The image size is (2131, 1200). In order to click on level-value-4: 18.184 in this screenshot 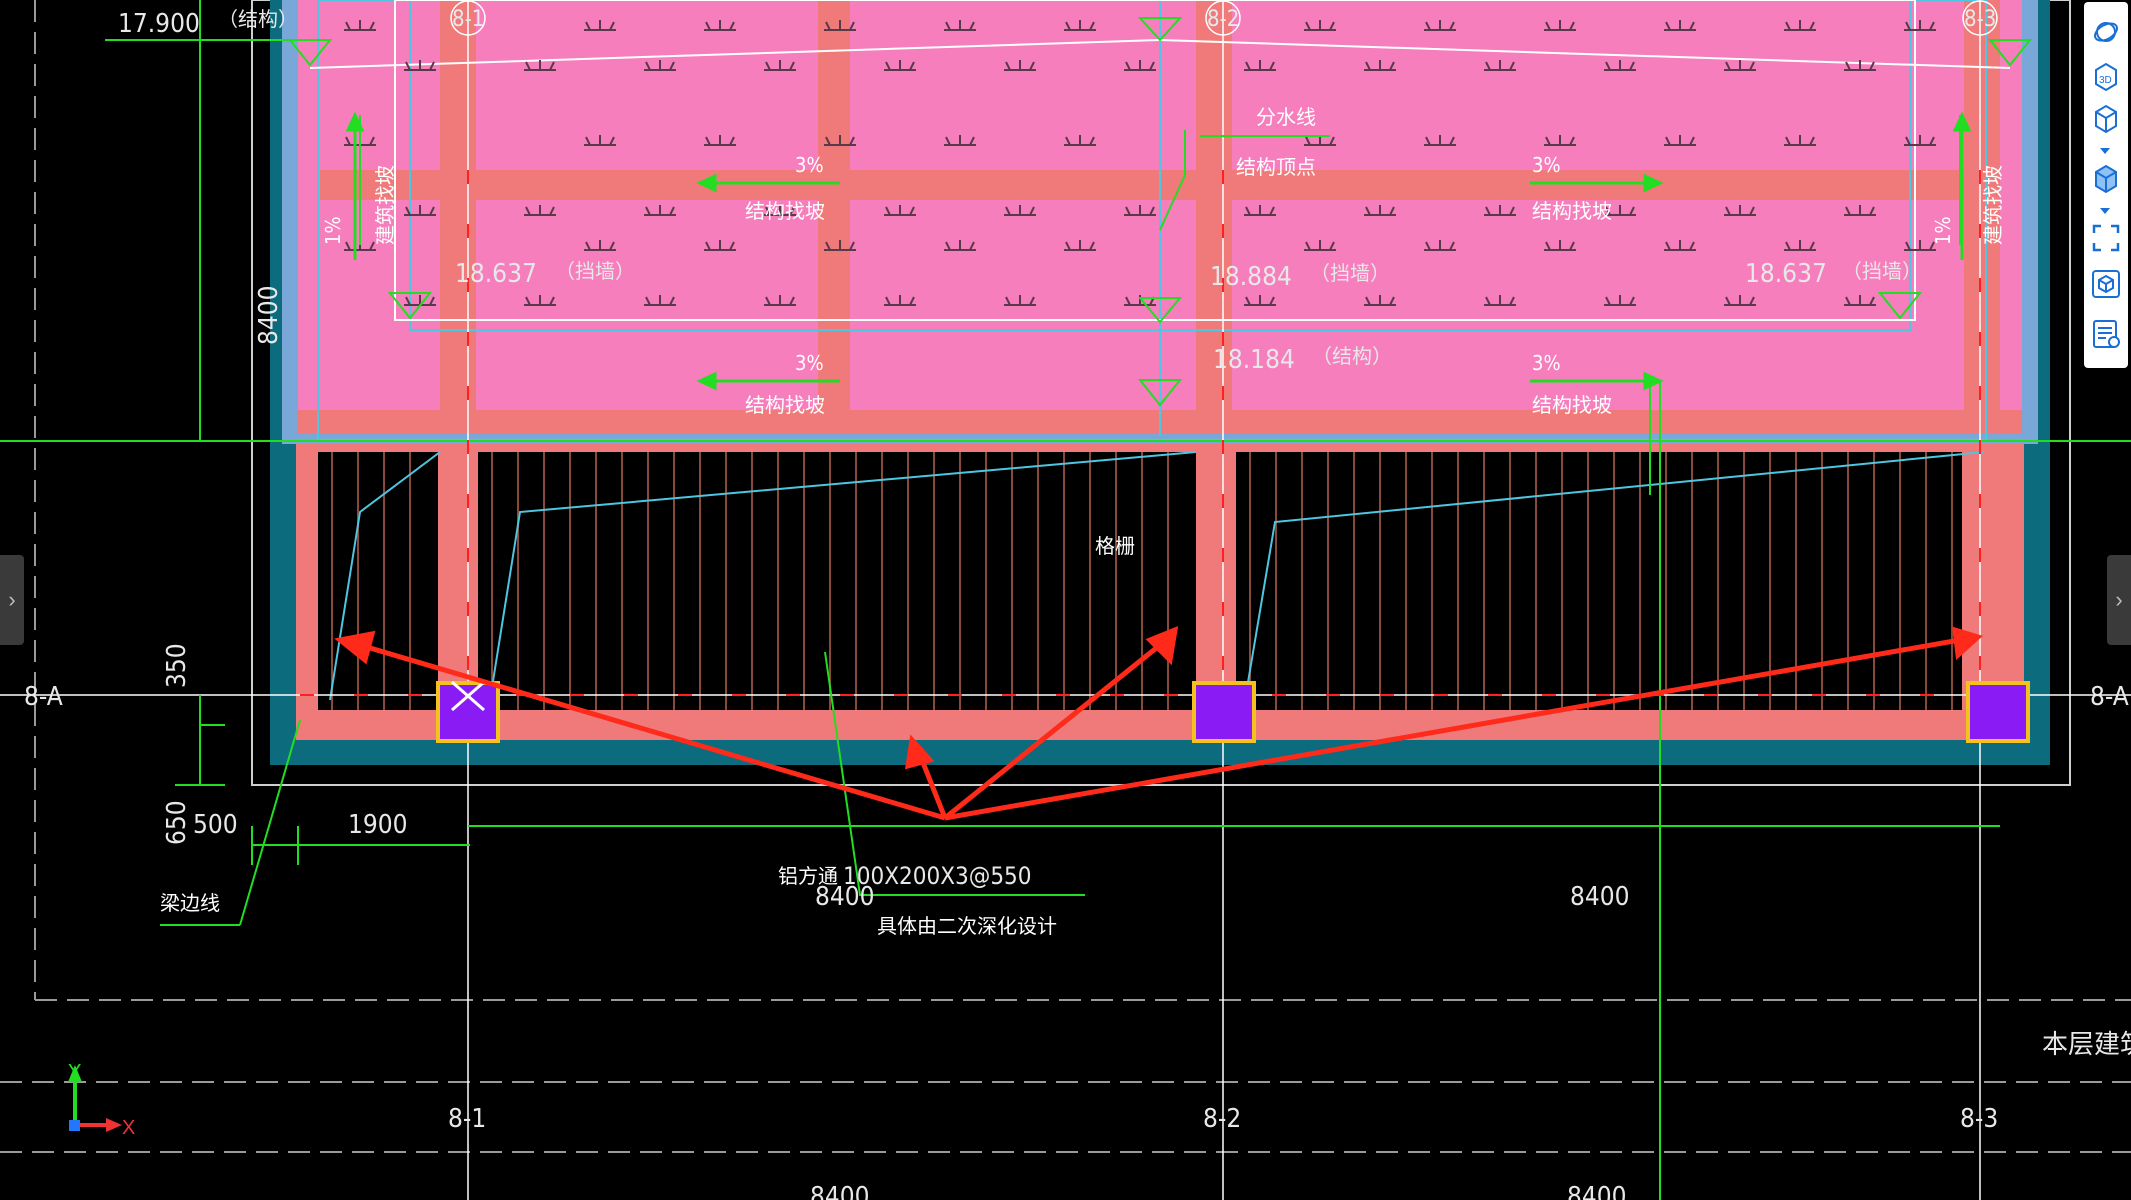, I will do `click(1254, 360)`.